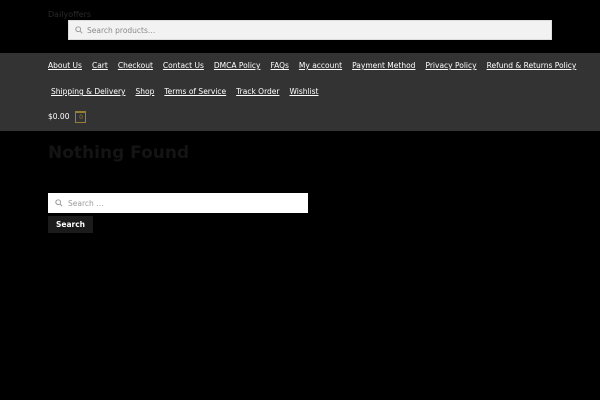  I want to click on page-title: Nothing Found, so click(119, 153).